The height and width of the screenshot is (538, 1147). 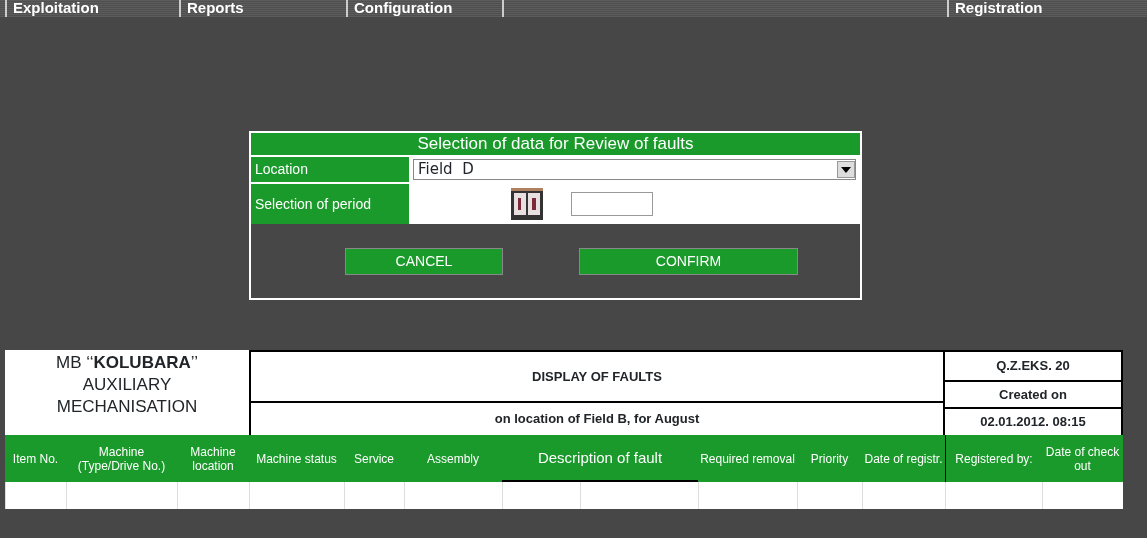 I want to click on menu-item: Registration, so click(x=1047, y=8).